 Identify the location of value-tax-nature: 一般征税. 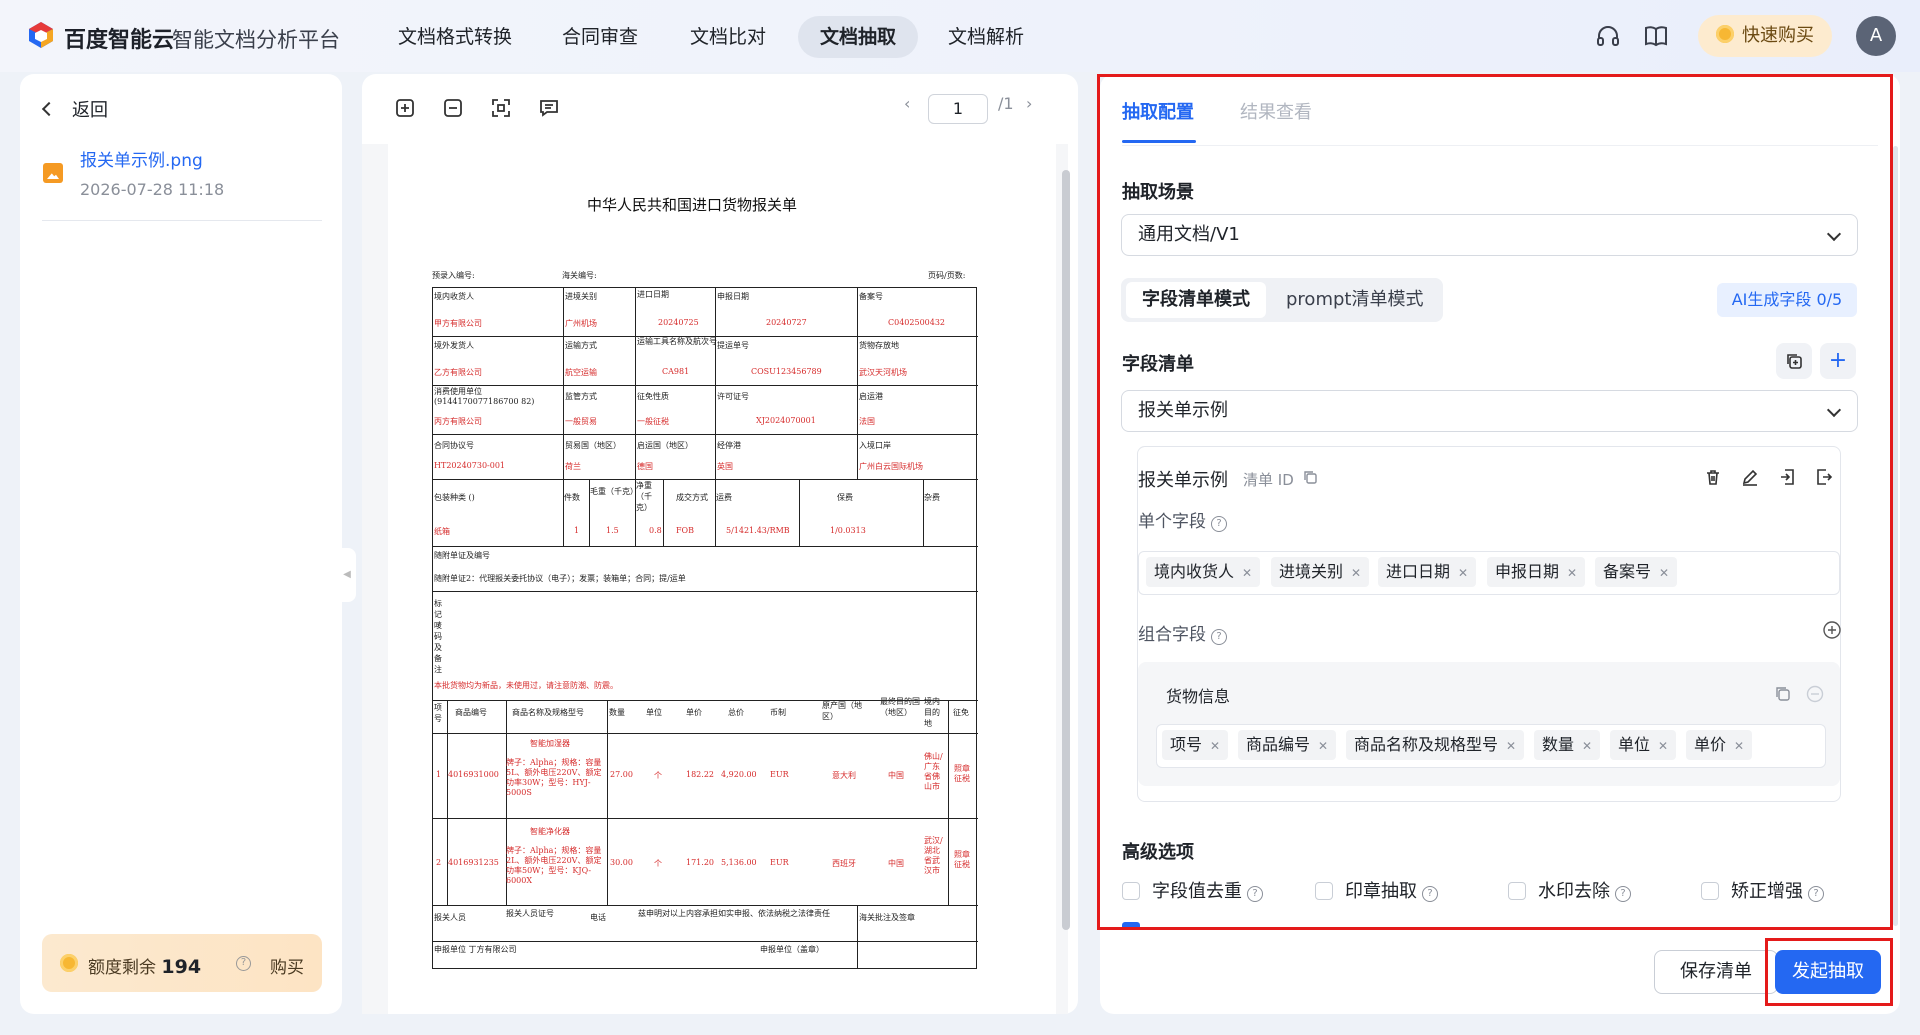
(653, 421).